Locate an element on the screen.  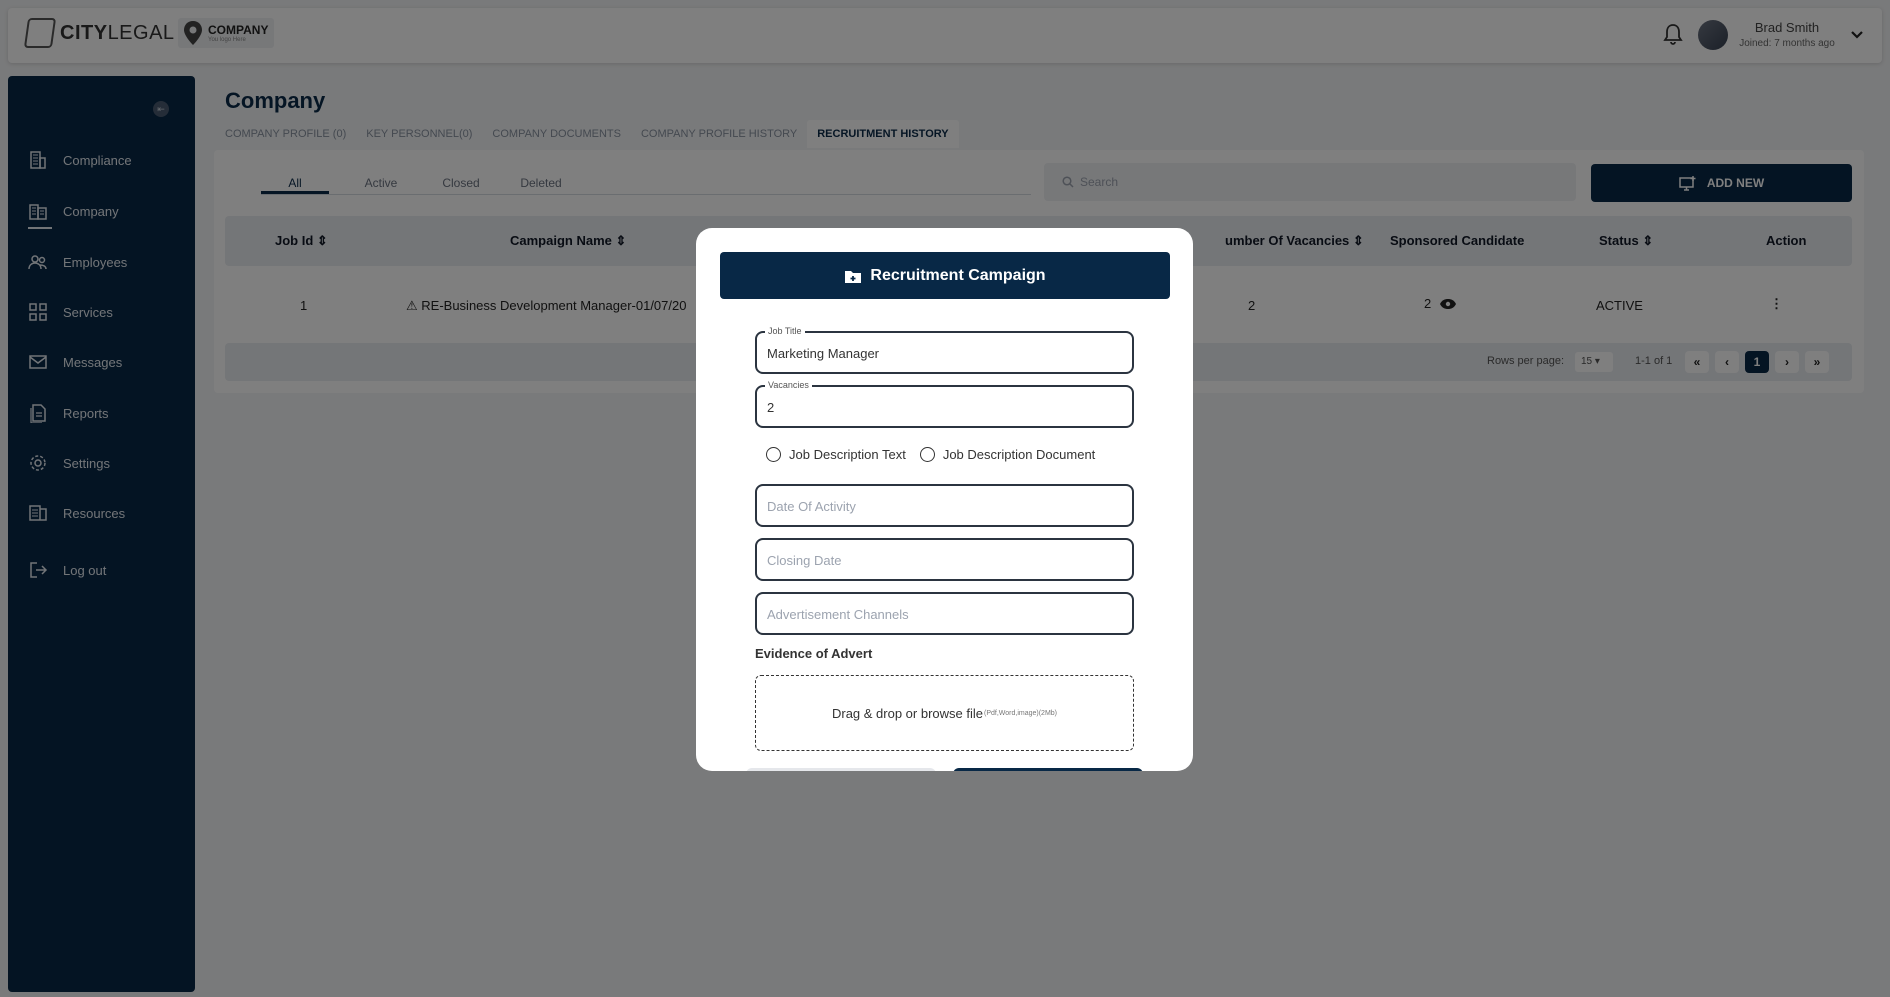
job-title-field: Job Title Marketing Manager is located at coordinates (944, 350).